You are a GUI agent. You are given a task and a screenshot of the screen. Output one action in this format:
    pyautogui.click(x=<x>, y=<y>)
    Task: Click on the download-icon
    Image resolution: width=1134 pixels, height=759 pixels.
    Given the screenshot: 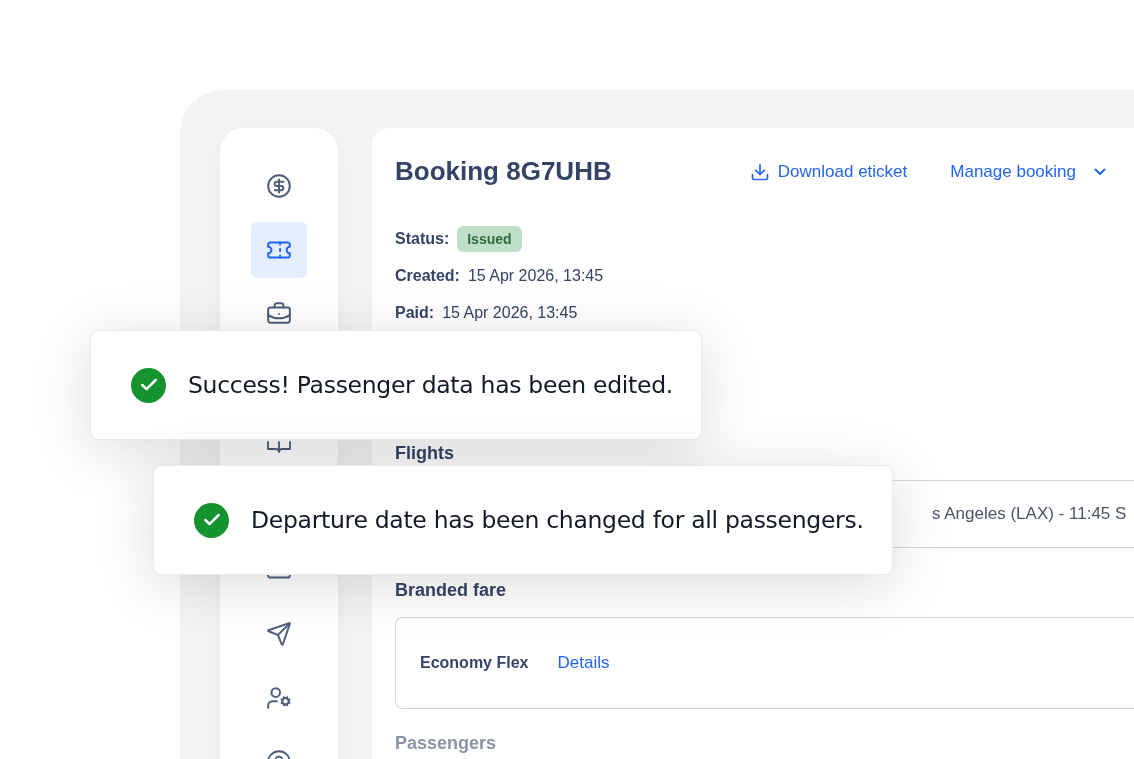 What is the action you would take?
    pyautogui.click(x=759, y=171)
    